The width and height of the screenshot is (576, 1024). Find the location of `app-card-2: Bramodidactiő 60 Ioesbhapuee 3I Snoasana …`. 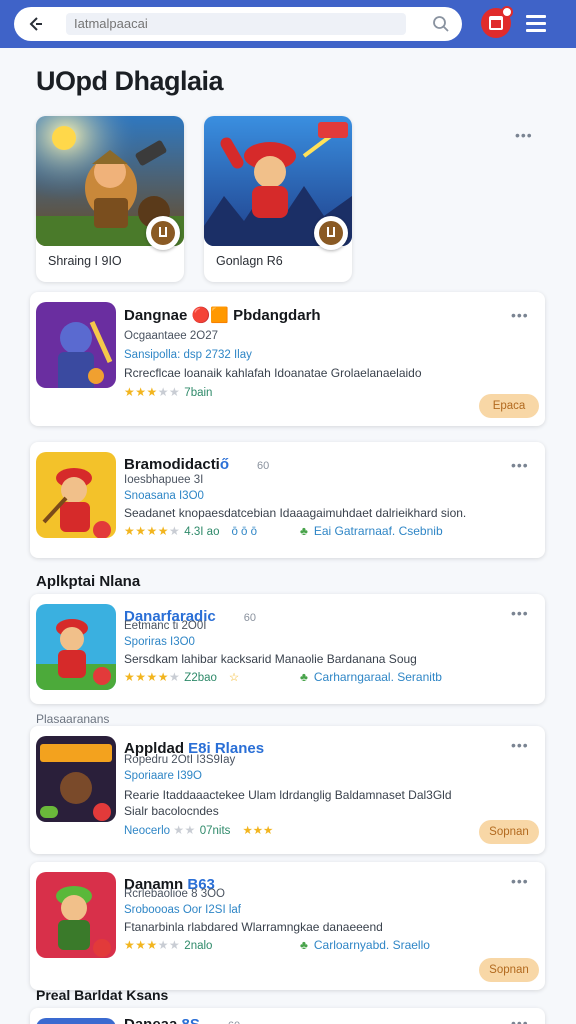

app-card-2: Bramodidactiő 60 Ioesbhapuee 3I Snoasana … is located at coordinates (287, 500).